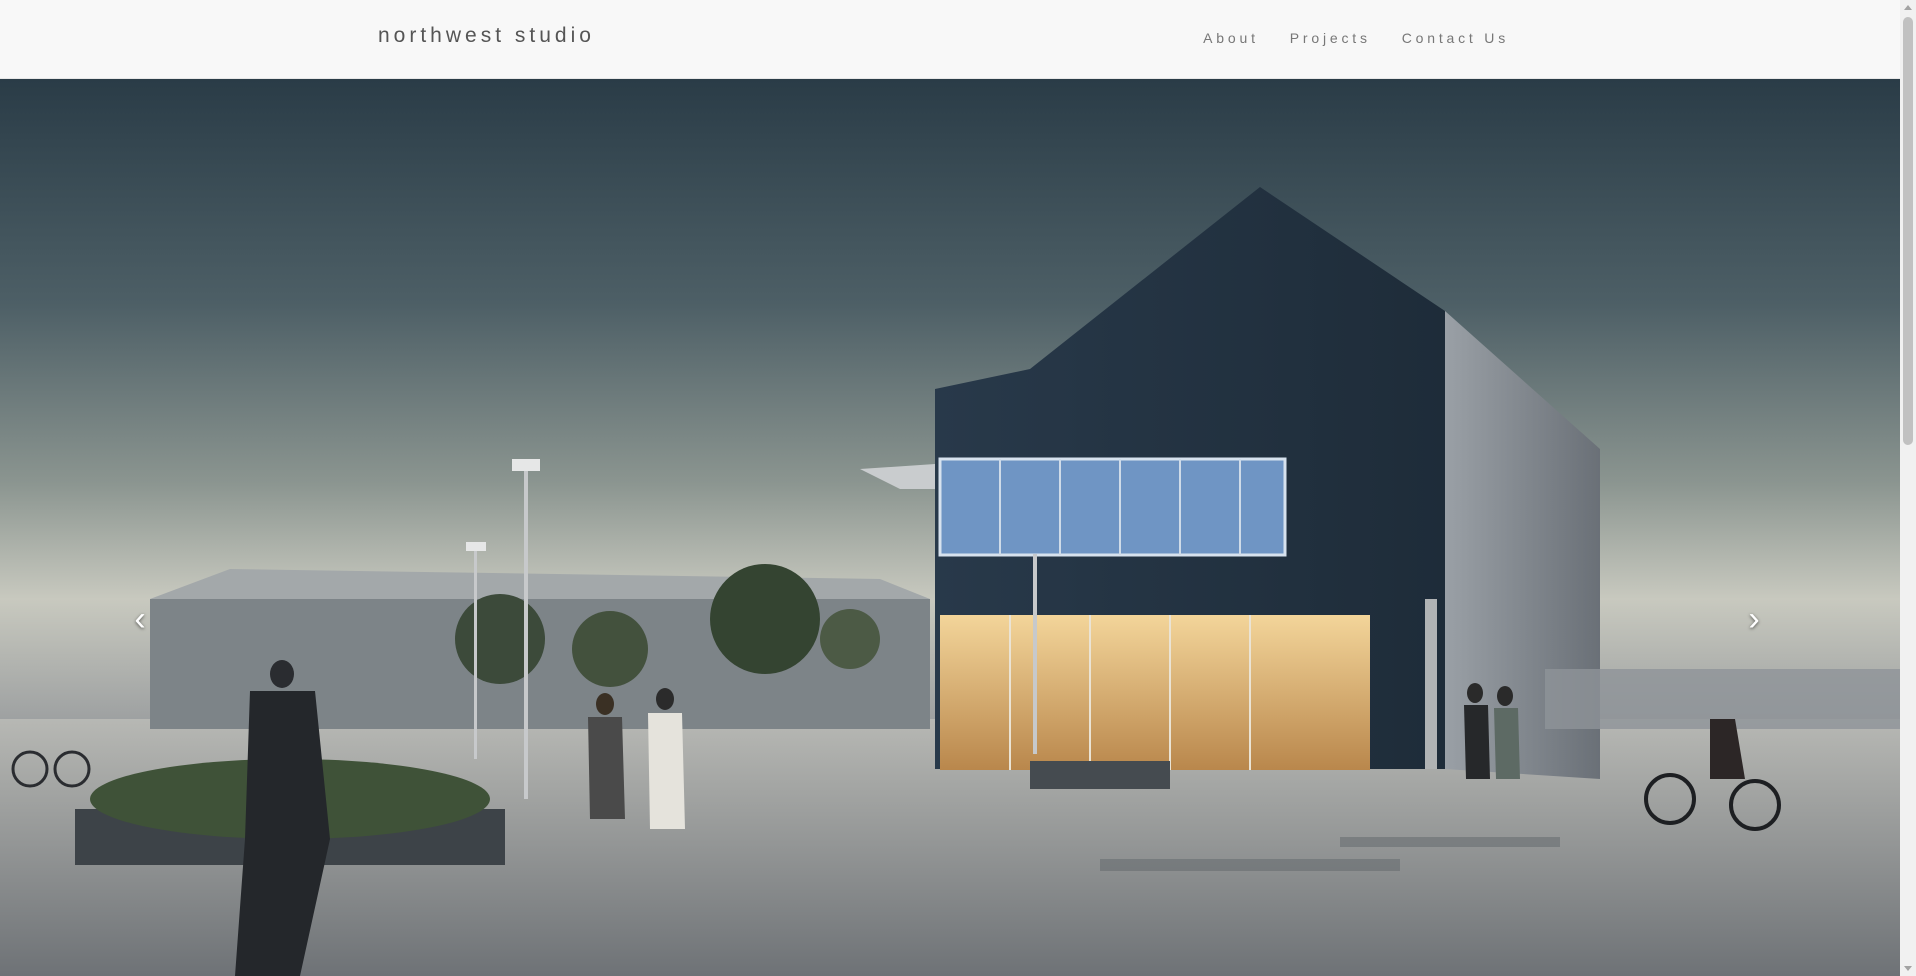  Describe the element at coordinates (1455, 38) in the screenshot. I see `nav-link-contact-us: Contact Us` at that location.